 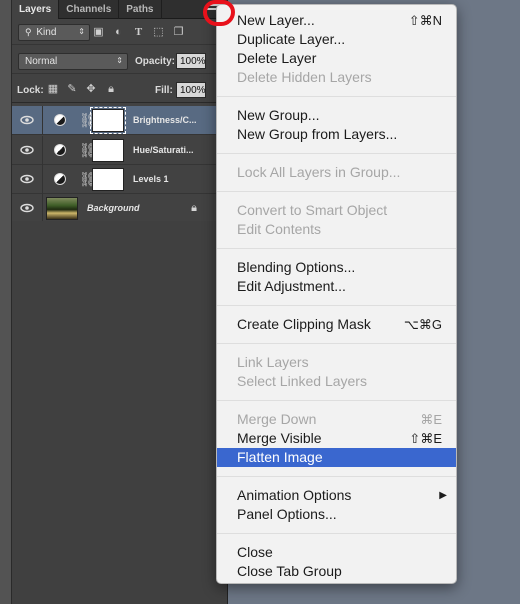 I want to click on annotation-circle, so click(x=219, y=13).